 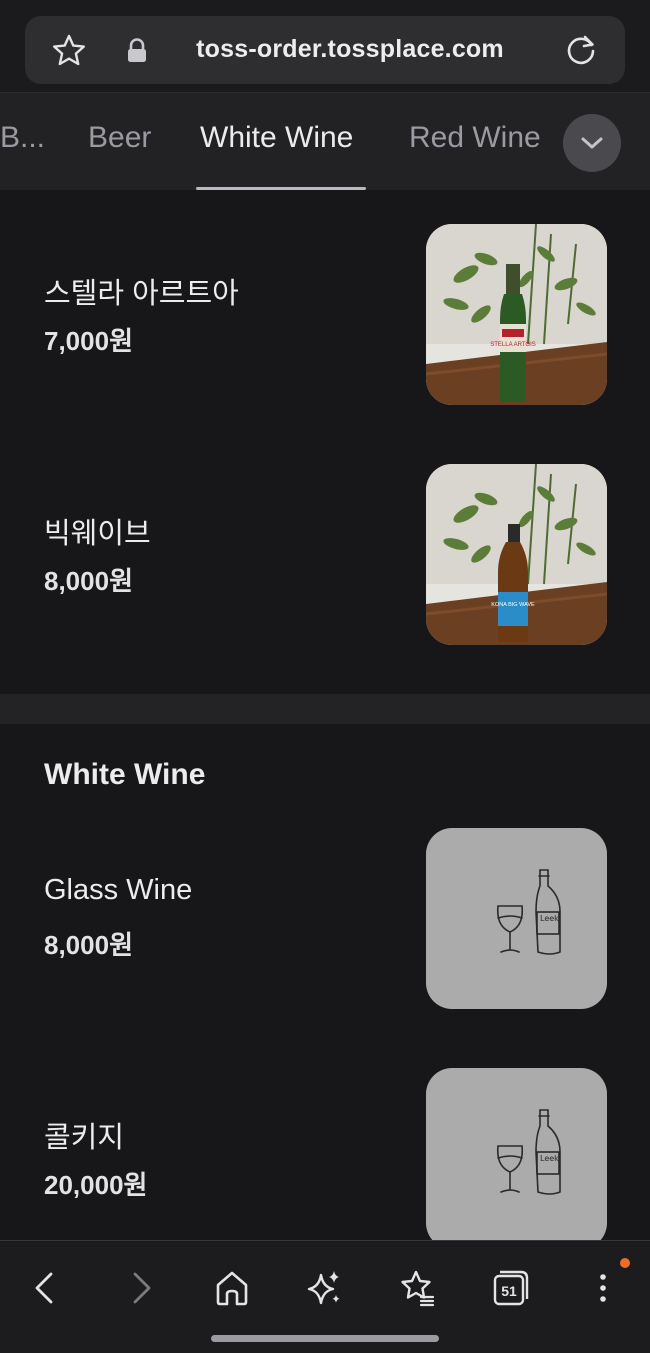 I want to click on address-bar: toss-order.tossplace.com, so click(x=325, y=50).